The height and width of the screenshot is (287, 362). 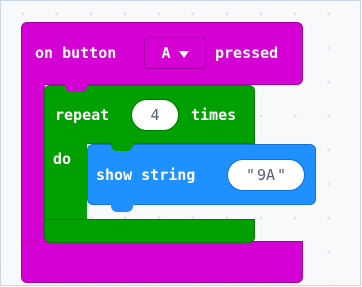 I want to click on repeat-count-value: 4, so click(x=155, y=115).